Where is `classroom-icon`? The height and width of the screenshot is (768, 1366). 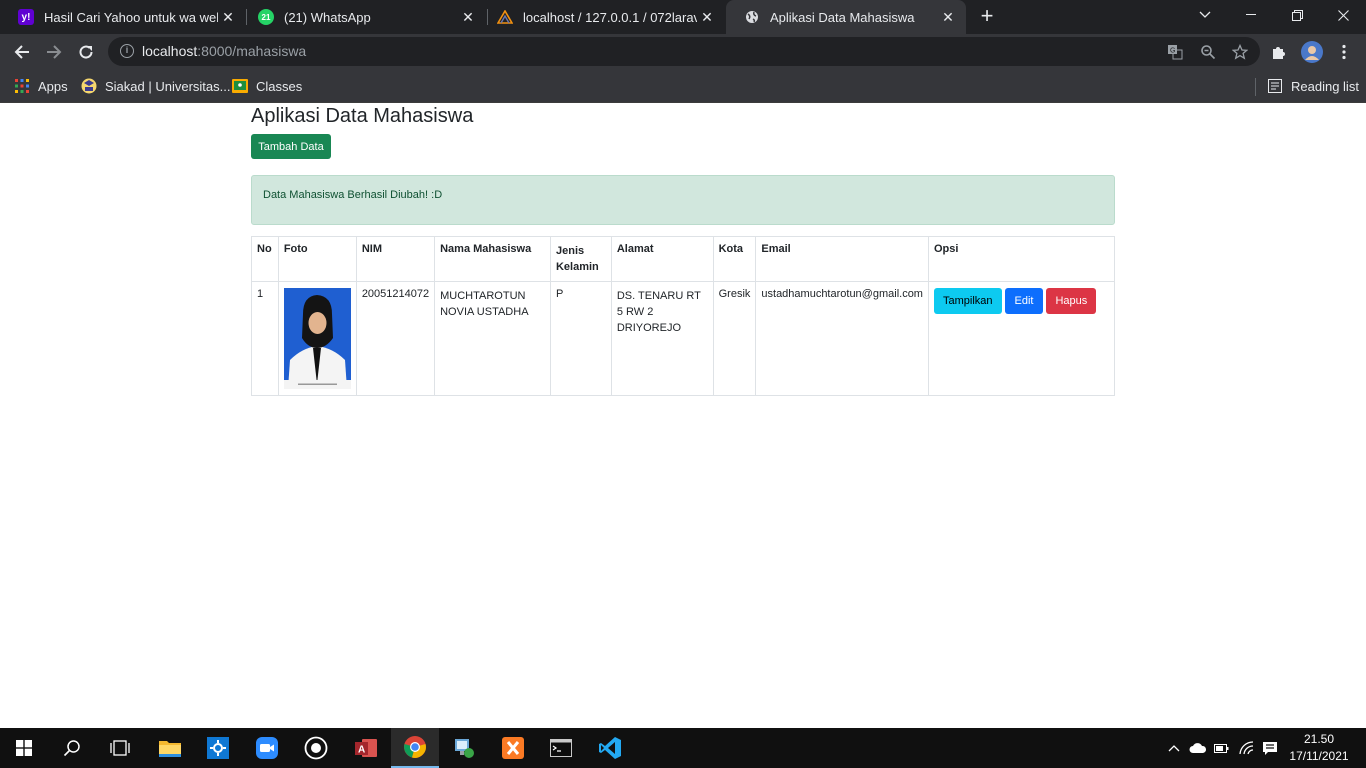 classroom-icon is located at coordinates (240, 86).